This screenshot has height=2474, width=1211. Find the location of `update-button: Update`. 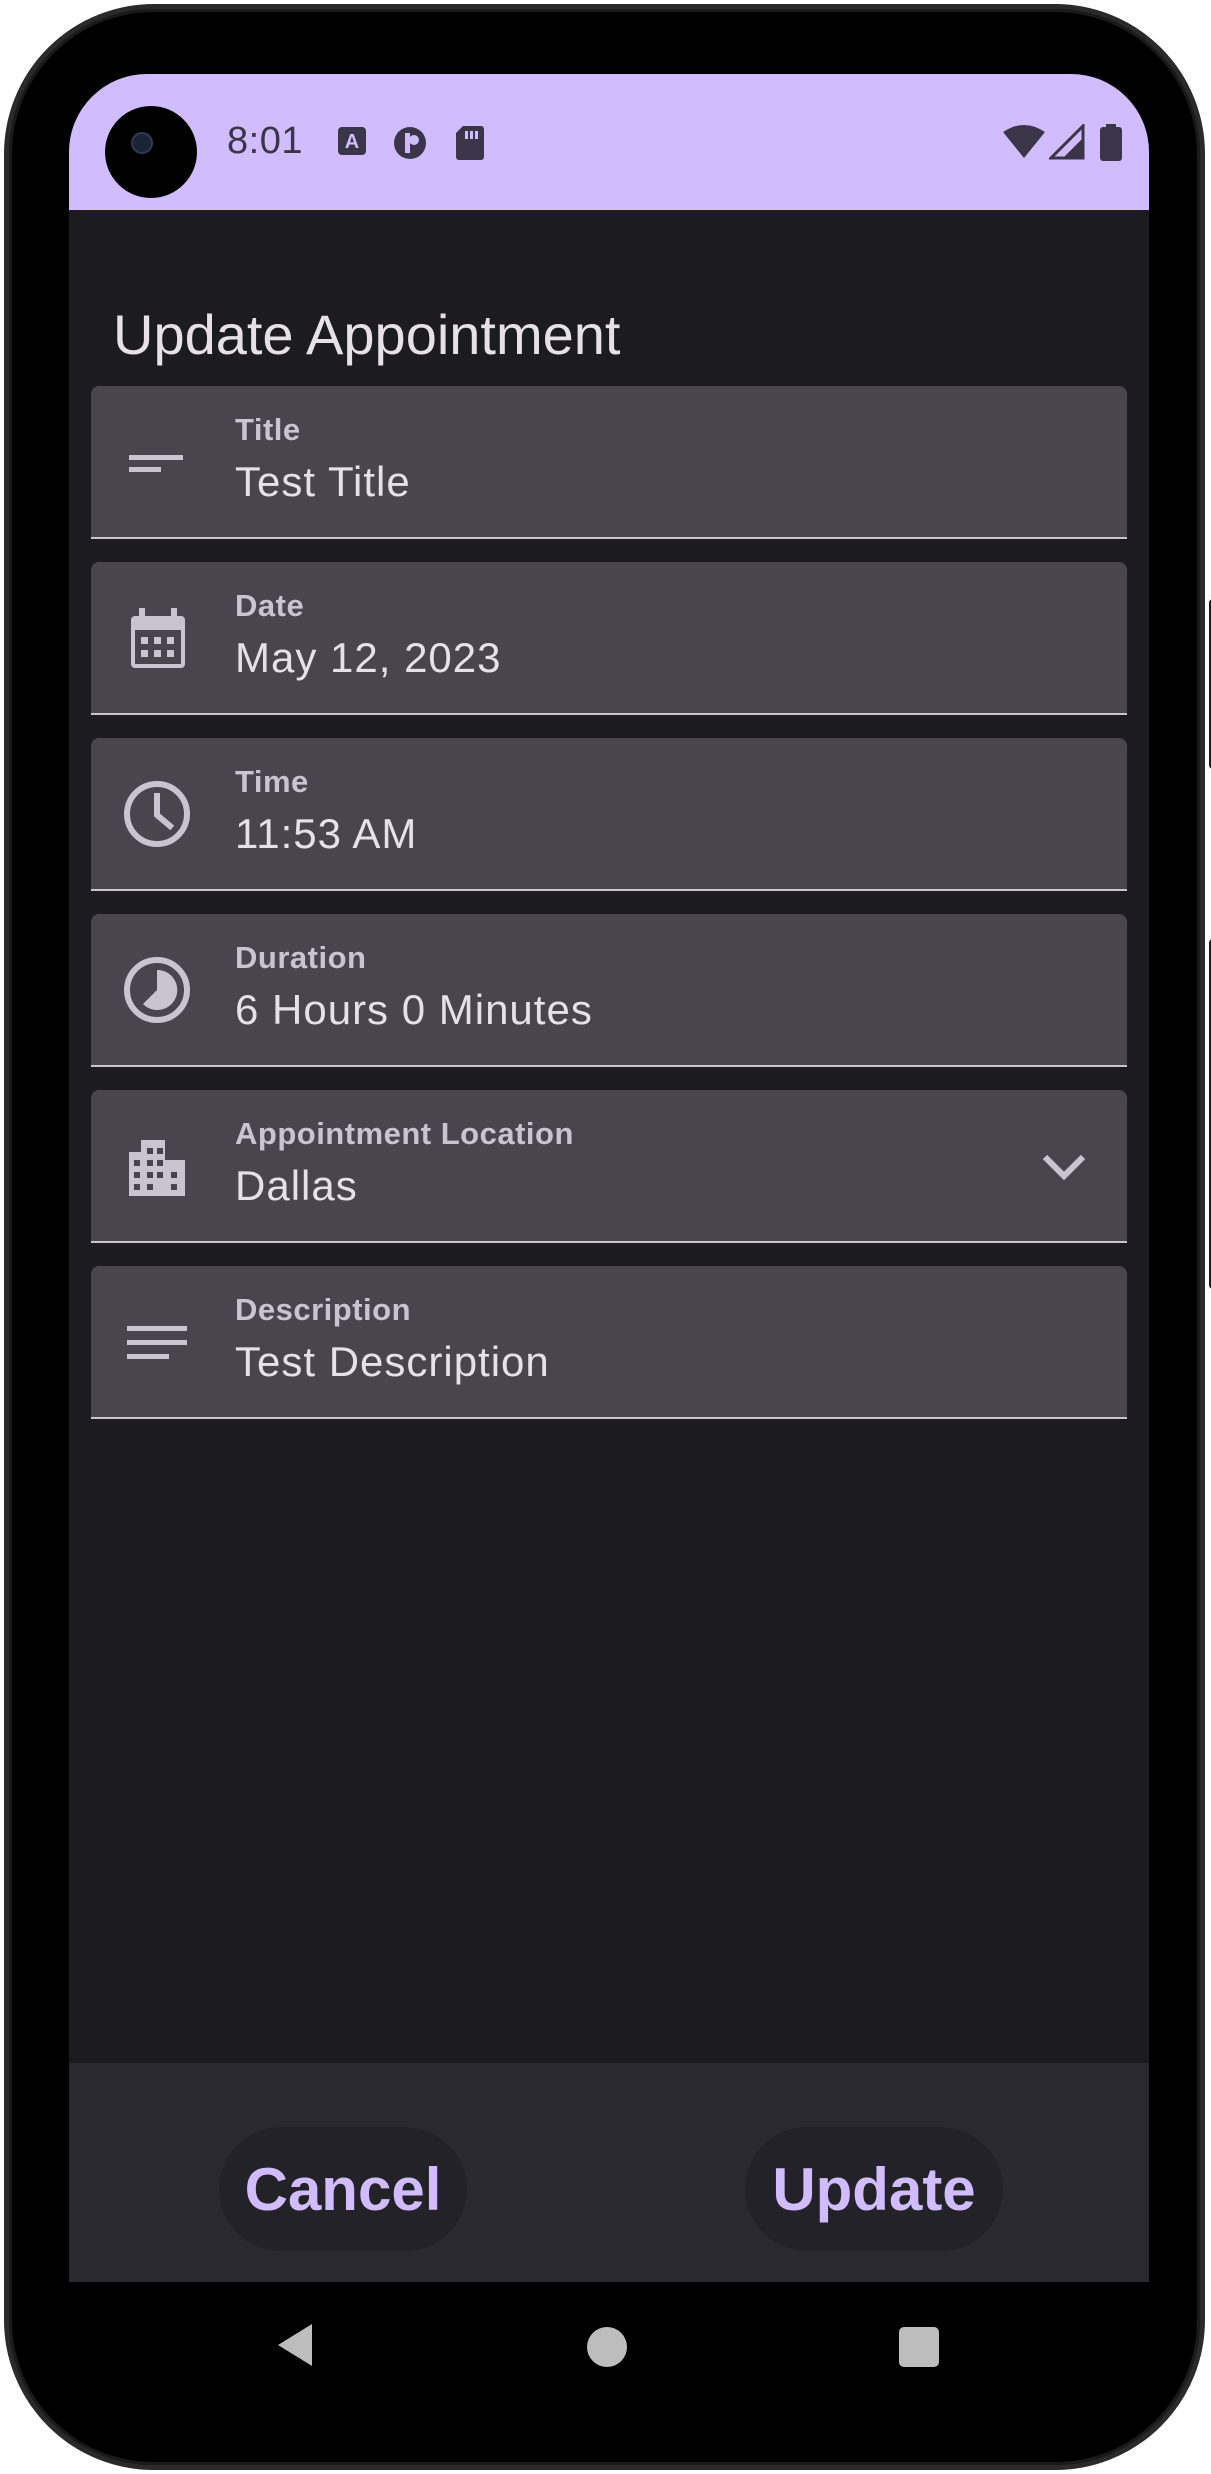

update-button: Update is located at coordinates (874, 2189).